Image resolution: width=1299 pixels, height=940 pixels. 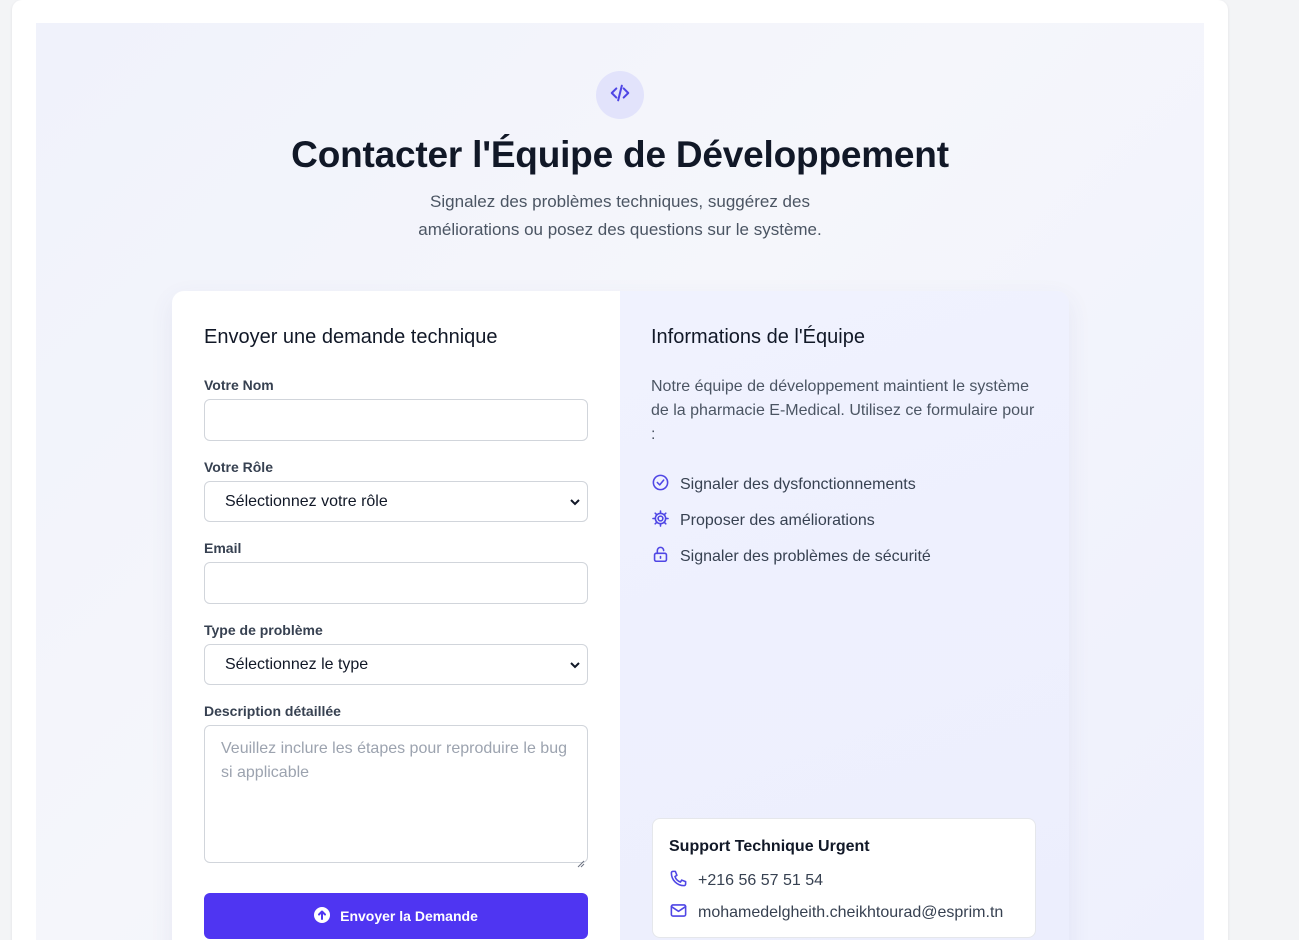 I want to click on lock-icon, so click(x=660, y=557).